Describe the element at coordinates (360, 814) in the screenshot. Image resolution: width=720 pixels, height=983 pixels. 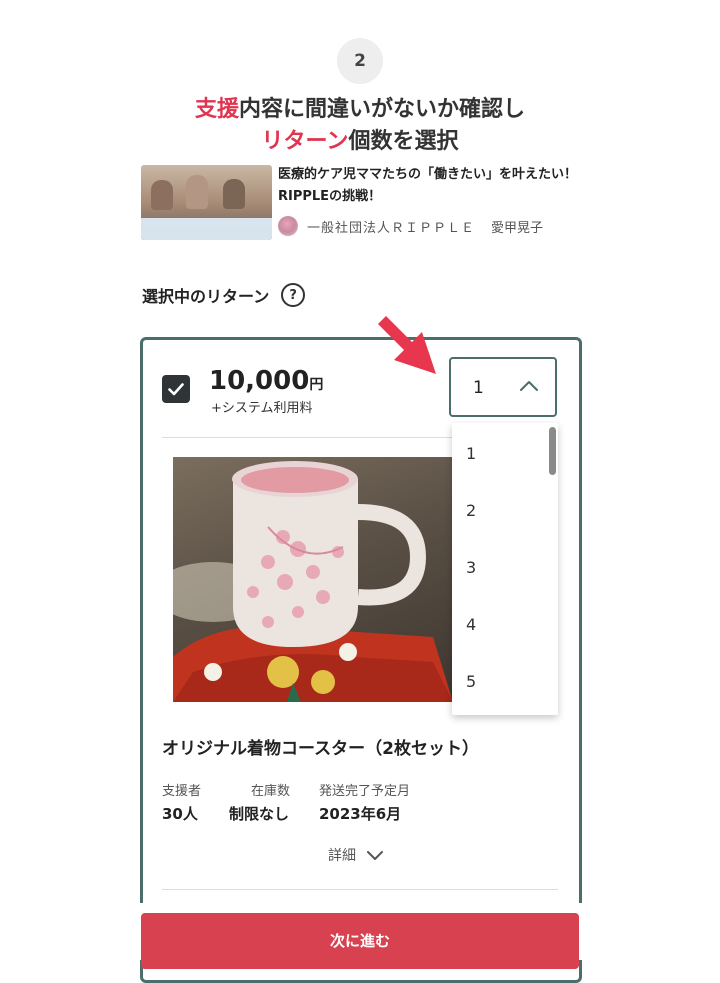
I see `stat-value: 2023年6月` at that location.